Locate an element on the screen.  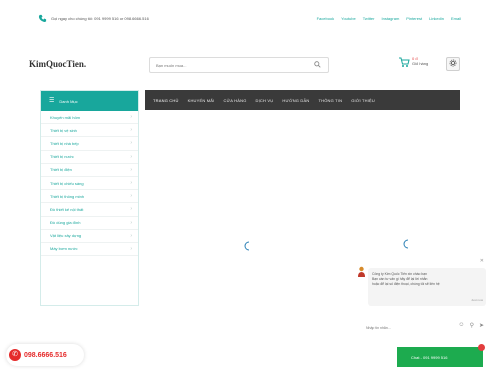
social-link-pinterest: Pinterest is located at coordinates (414, 18).